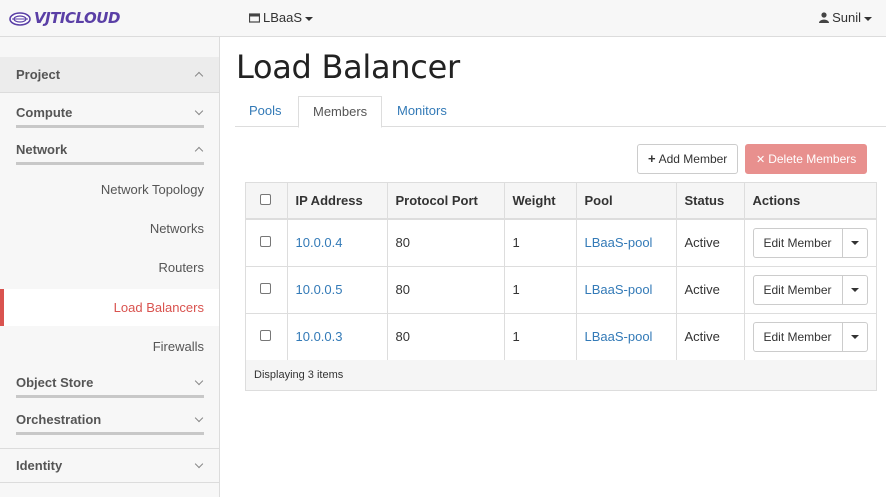 The width and height of the screenshot is (886, 497). I want to click on delete-members-button: ✕ Delete Members, so click(806, 159).